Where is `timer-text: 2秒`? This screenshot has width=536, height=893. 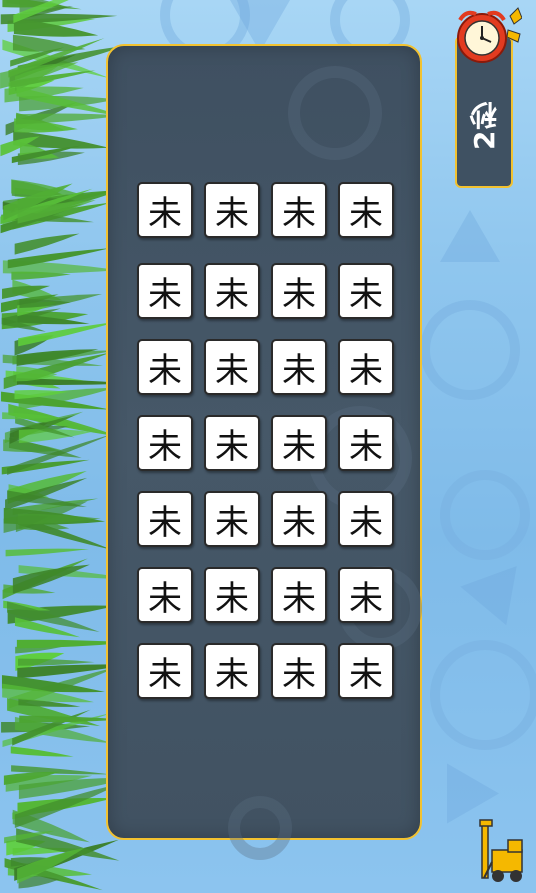 timer-text: 2秒 is located at coordinates (484, 125).